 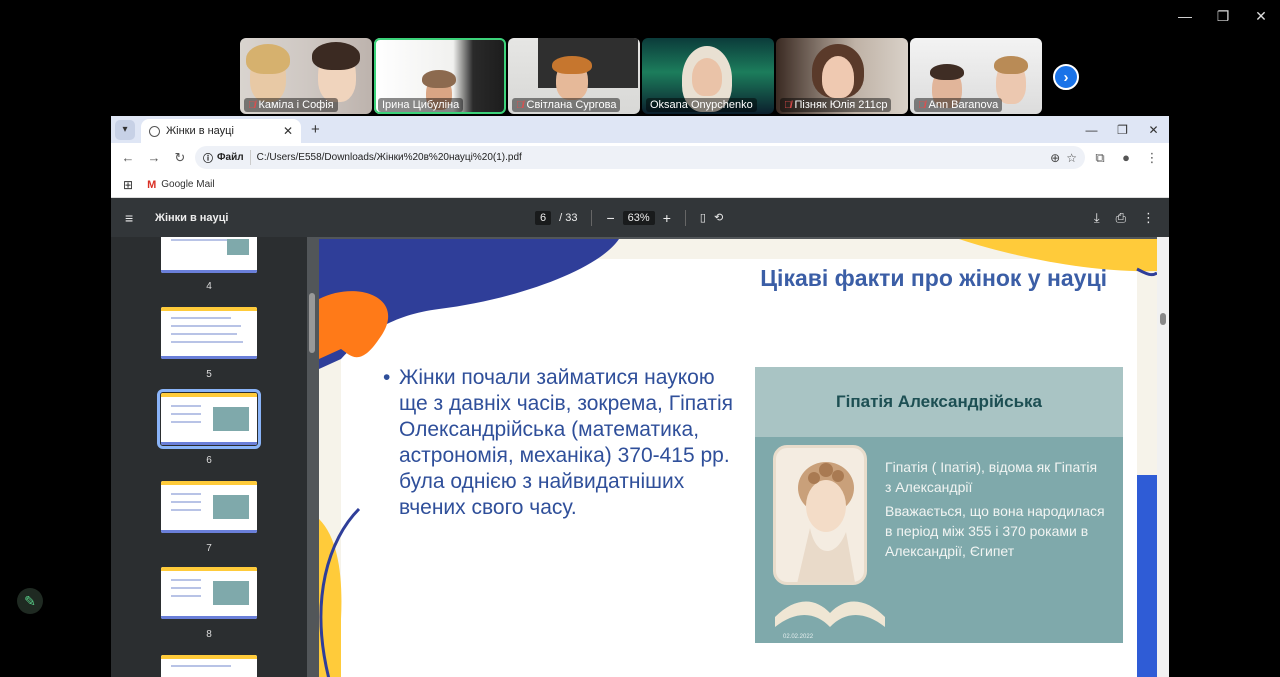 I want to click on page-number-input: 6, so click(x=543, y=217).